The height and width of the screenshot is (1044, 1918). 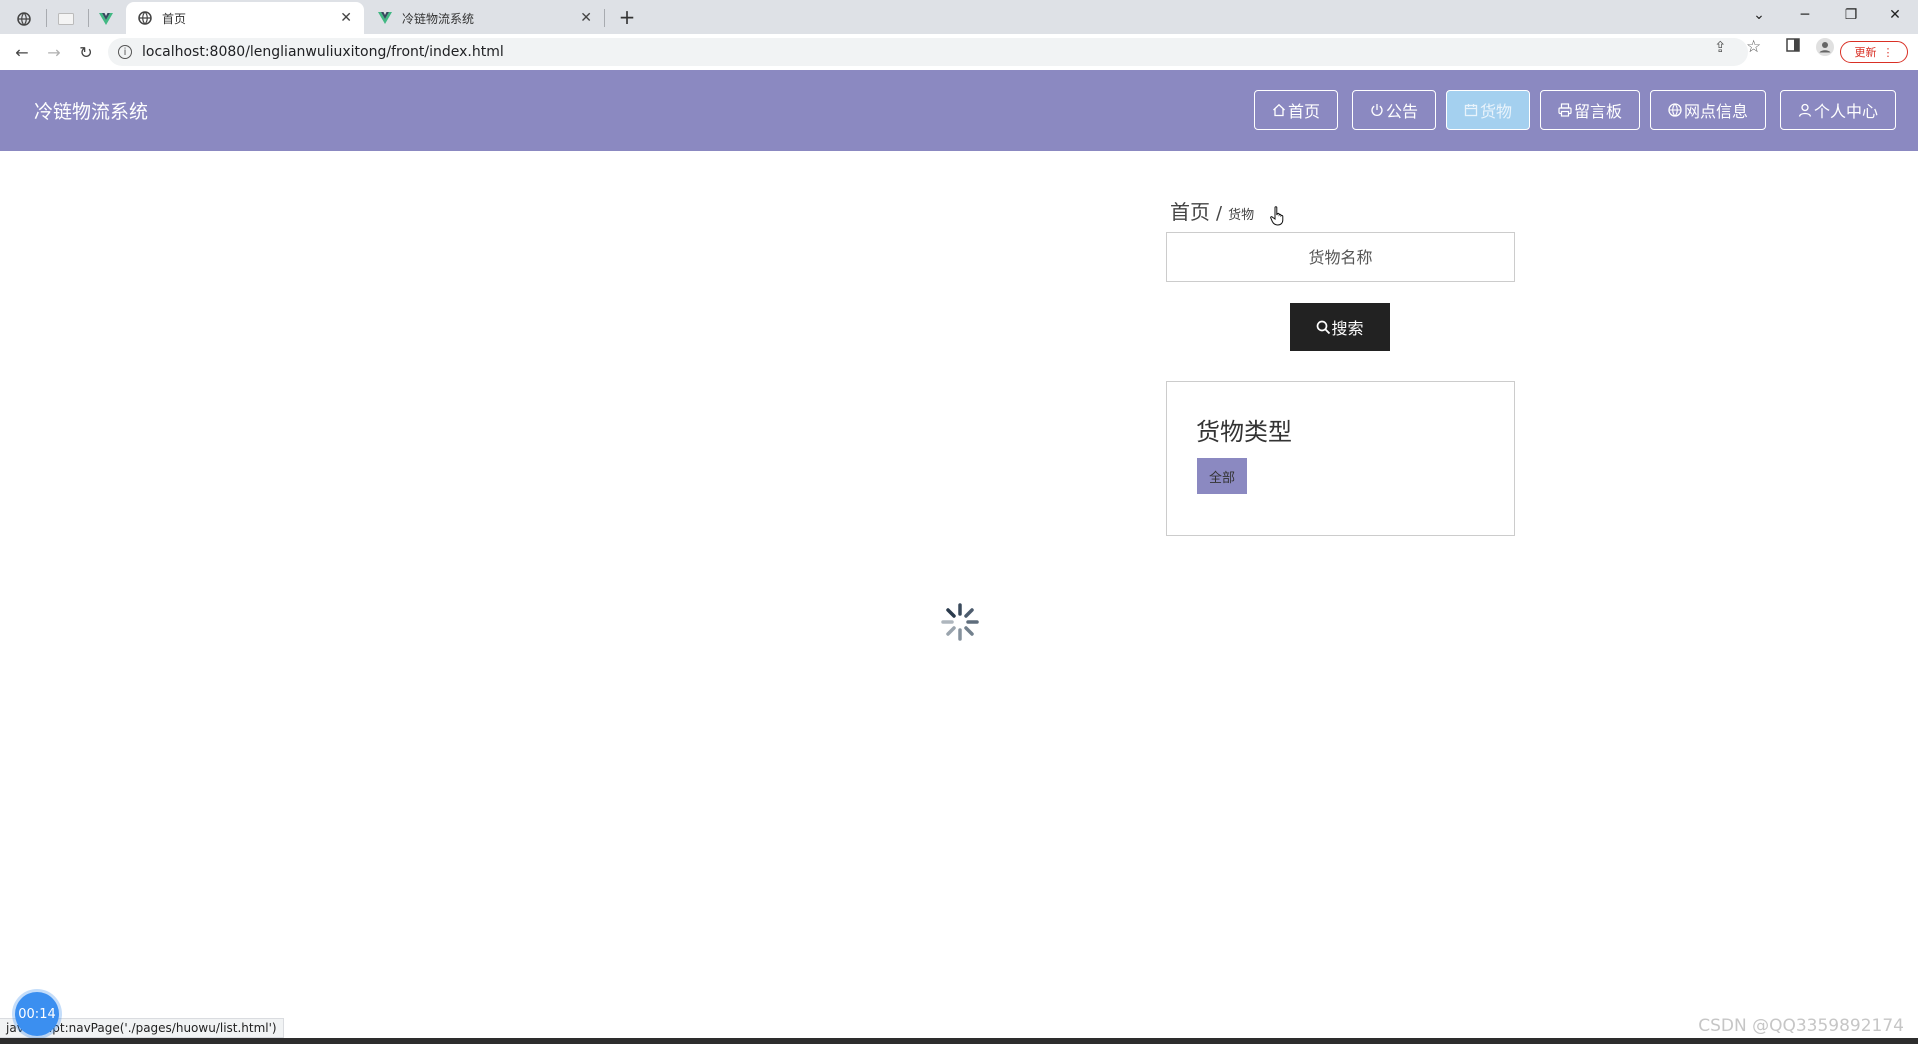 I want to click on tab-app: 冷链物流系统 ✕, so click(x=485, y=18).